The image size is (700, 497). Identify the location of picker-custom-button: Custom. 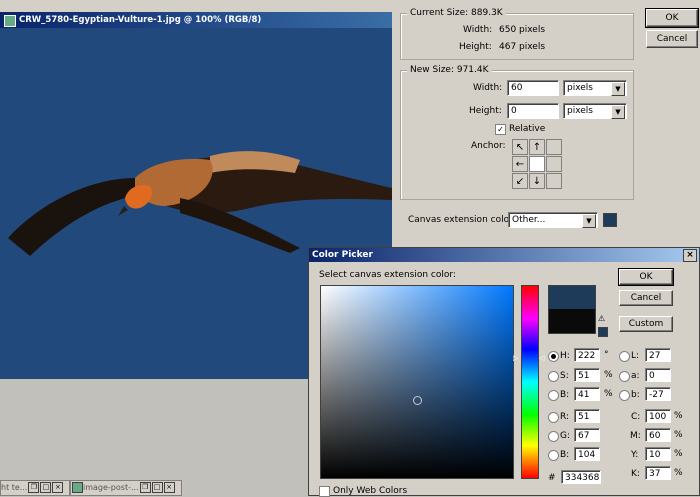
(646, 324).